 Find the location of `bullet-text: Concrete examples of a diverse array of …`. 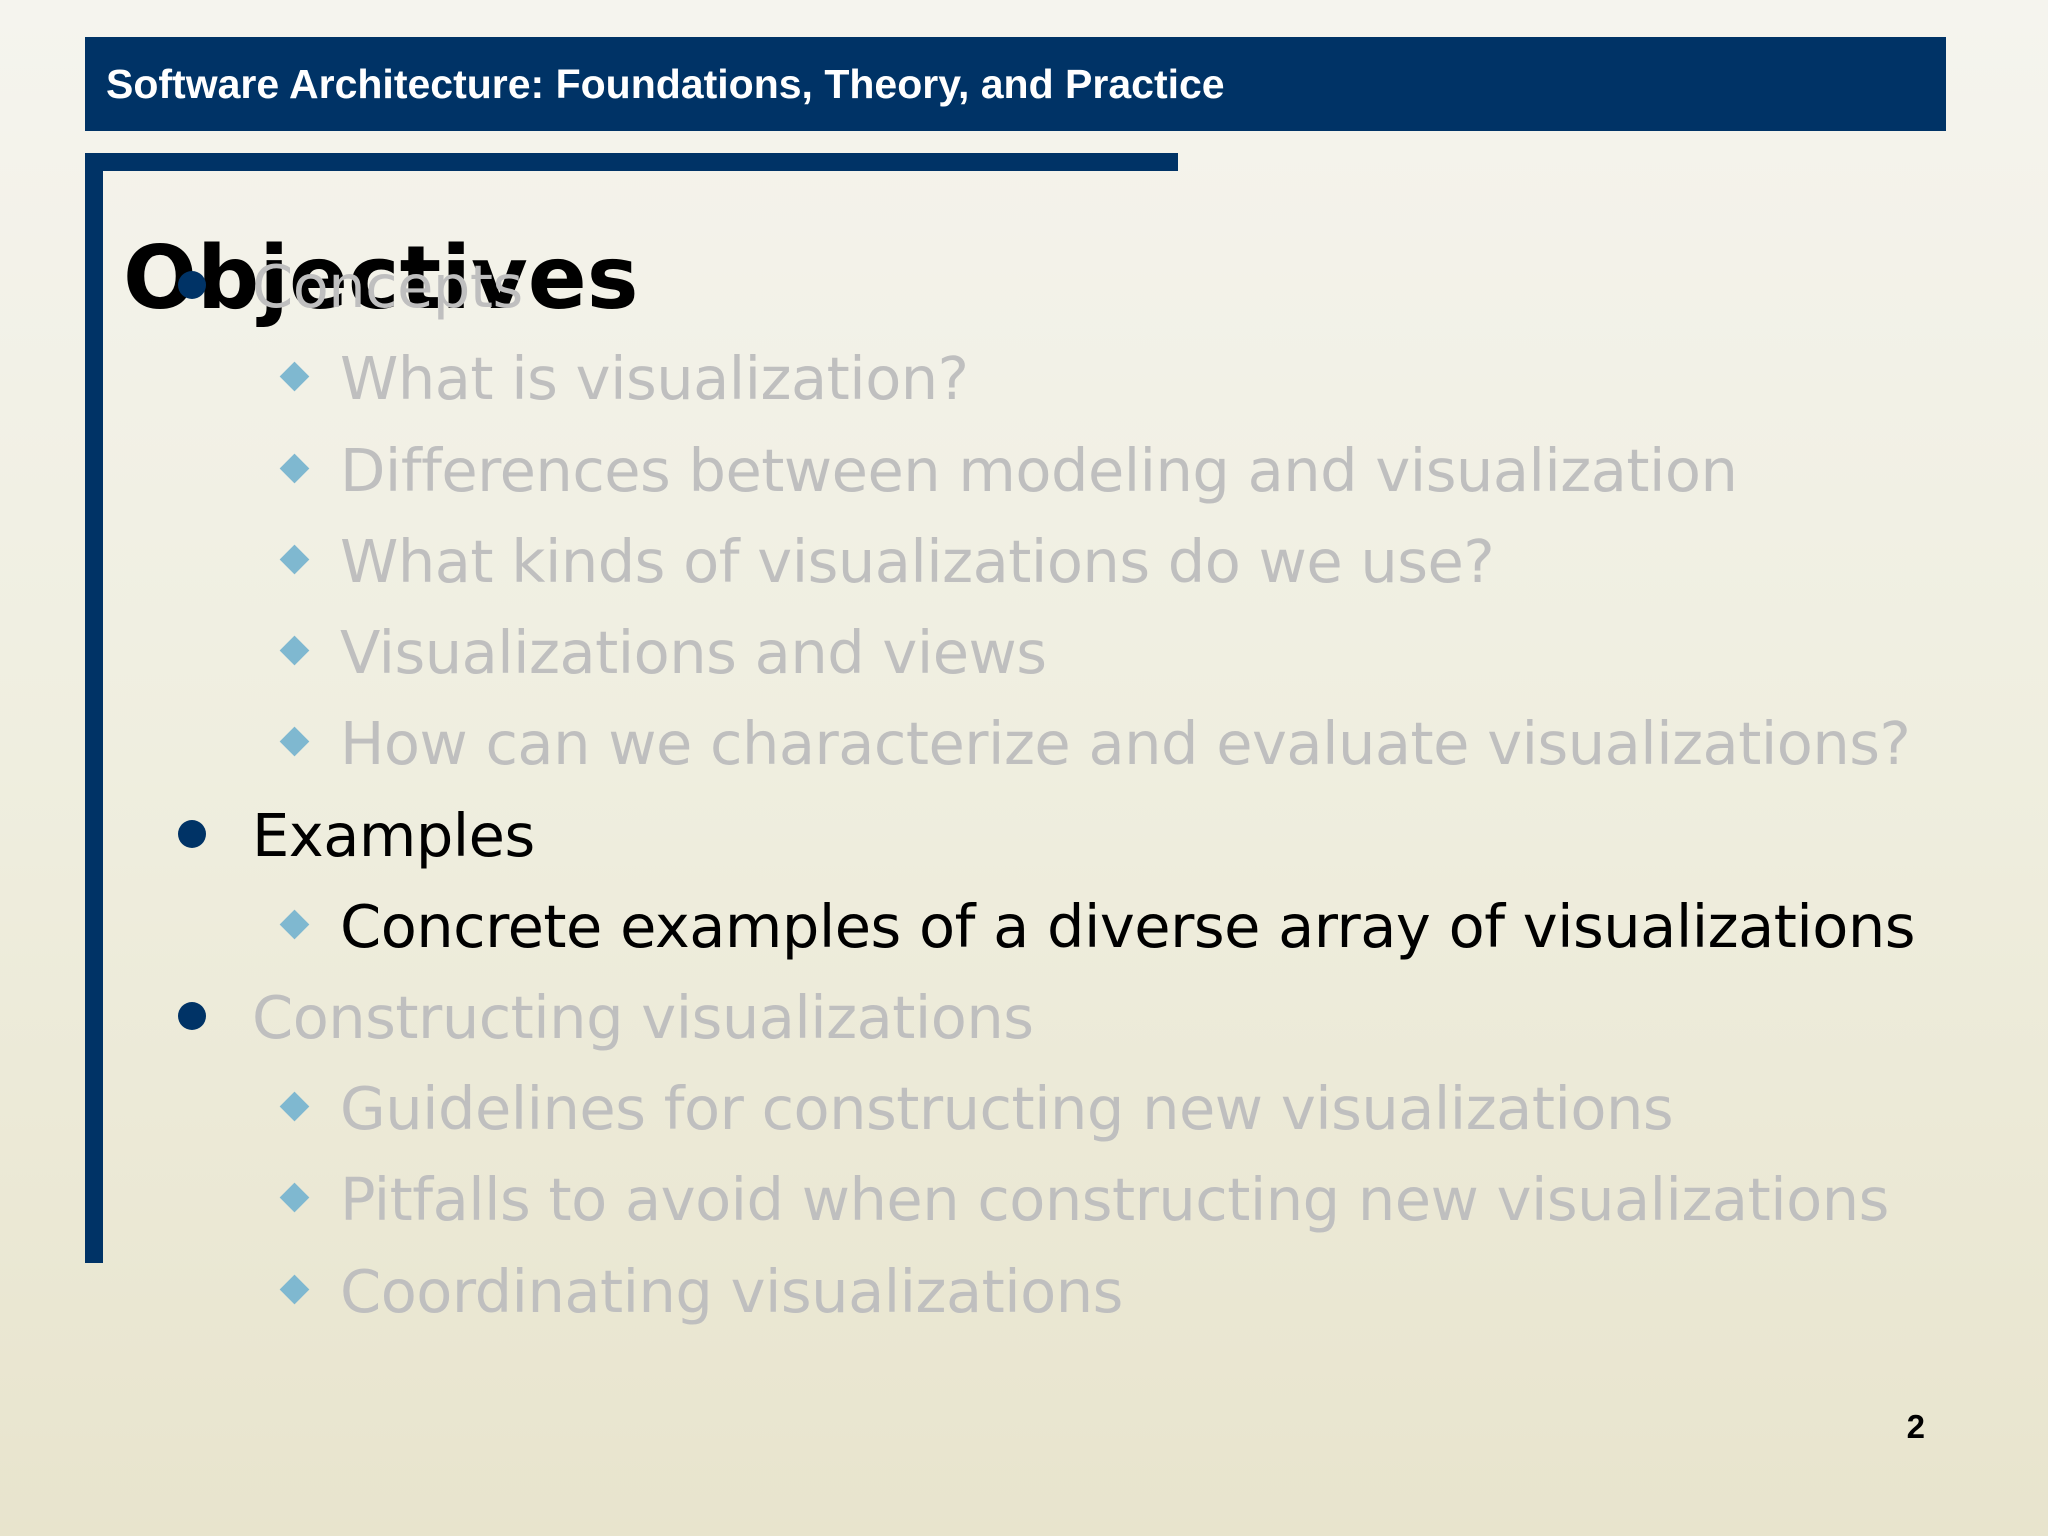

bullet-text: Concrete examples of a diverse array of … is located at coordinates (1128, 926).